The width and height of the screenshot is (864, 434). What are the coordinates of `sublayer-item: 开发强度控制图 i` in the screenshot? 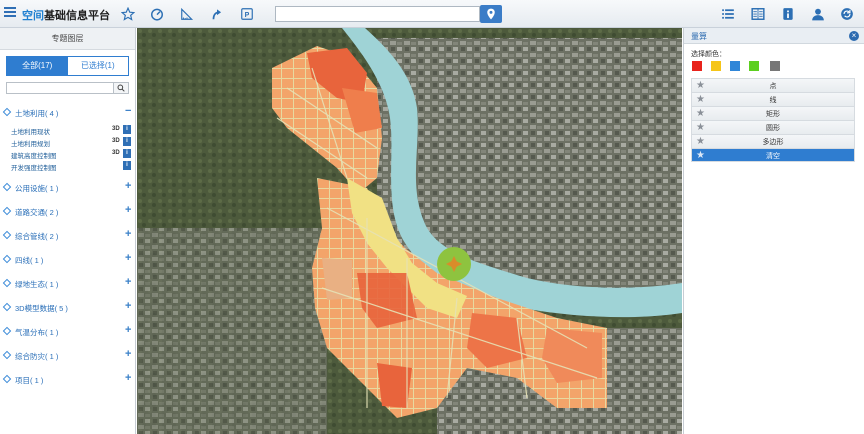 It's located at (73, 167).